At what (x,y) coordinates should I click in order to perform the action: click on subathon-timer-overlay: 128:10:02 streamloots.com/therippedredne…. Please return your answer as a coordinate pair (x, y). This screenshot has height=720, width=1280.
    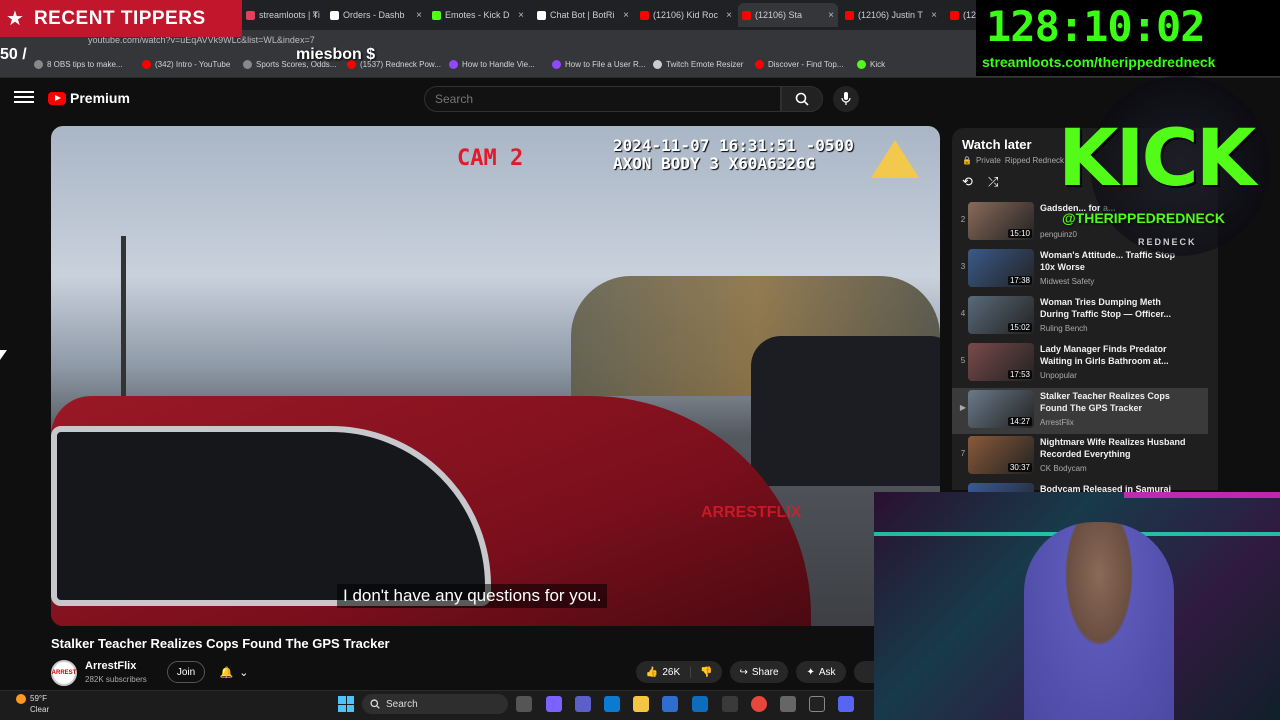
    Looking at the image, I should click on (1128, 38).